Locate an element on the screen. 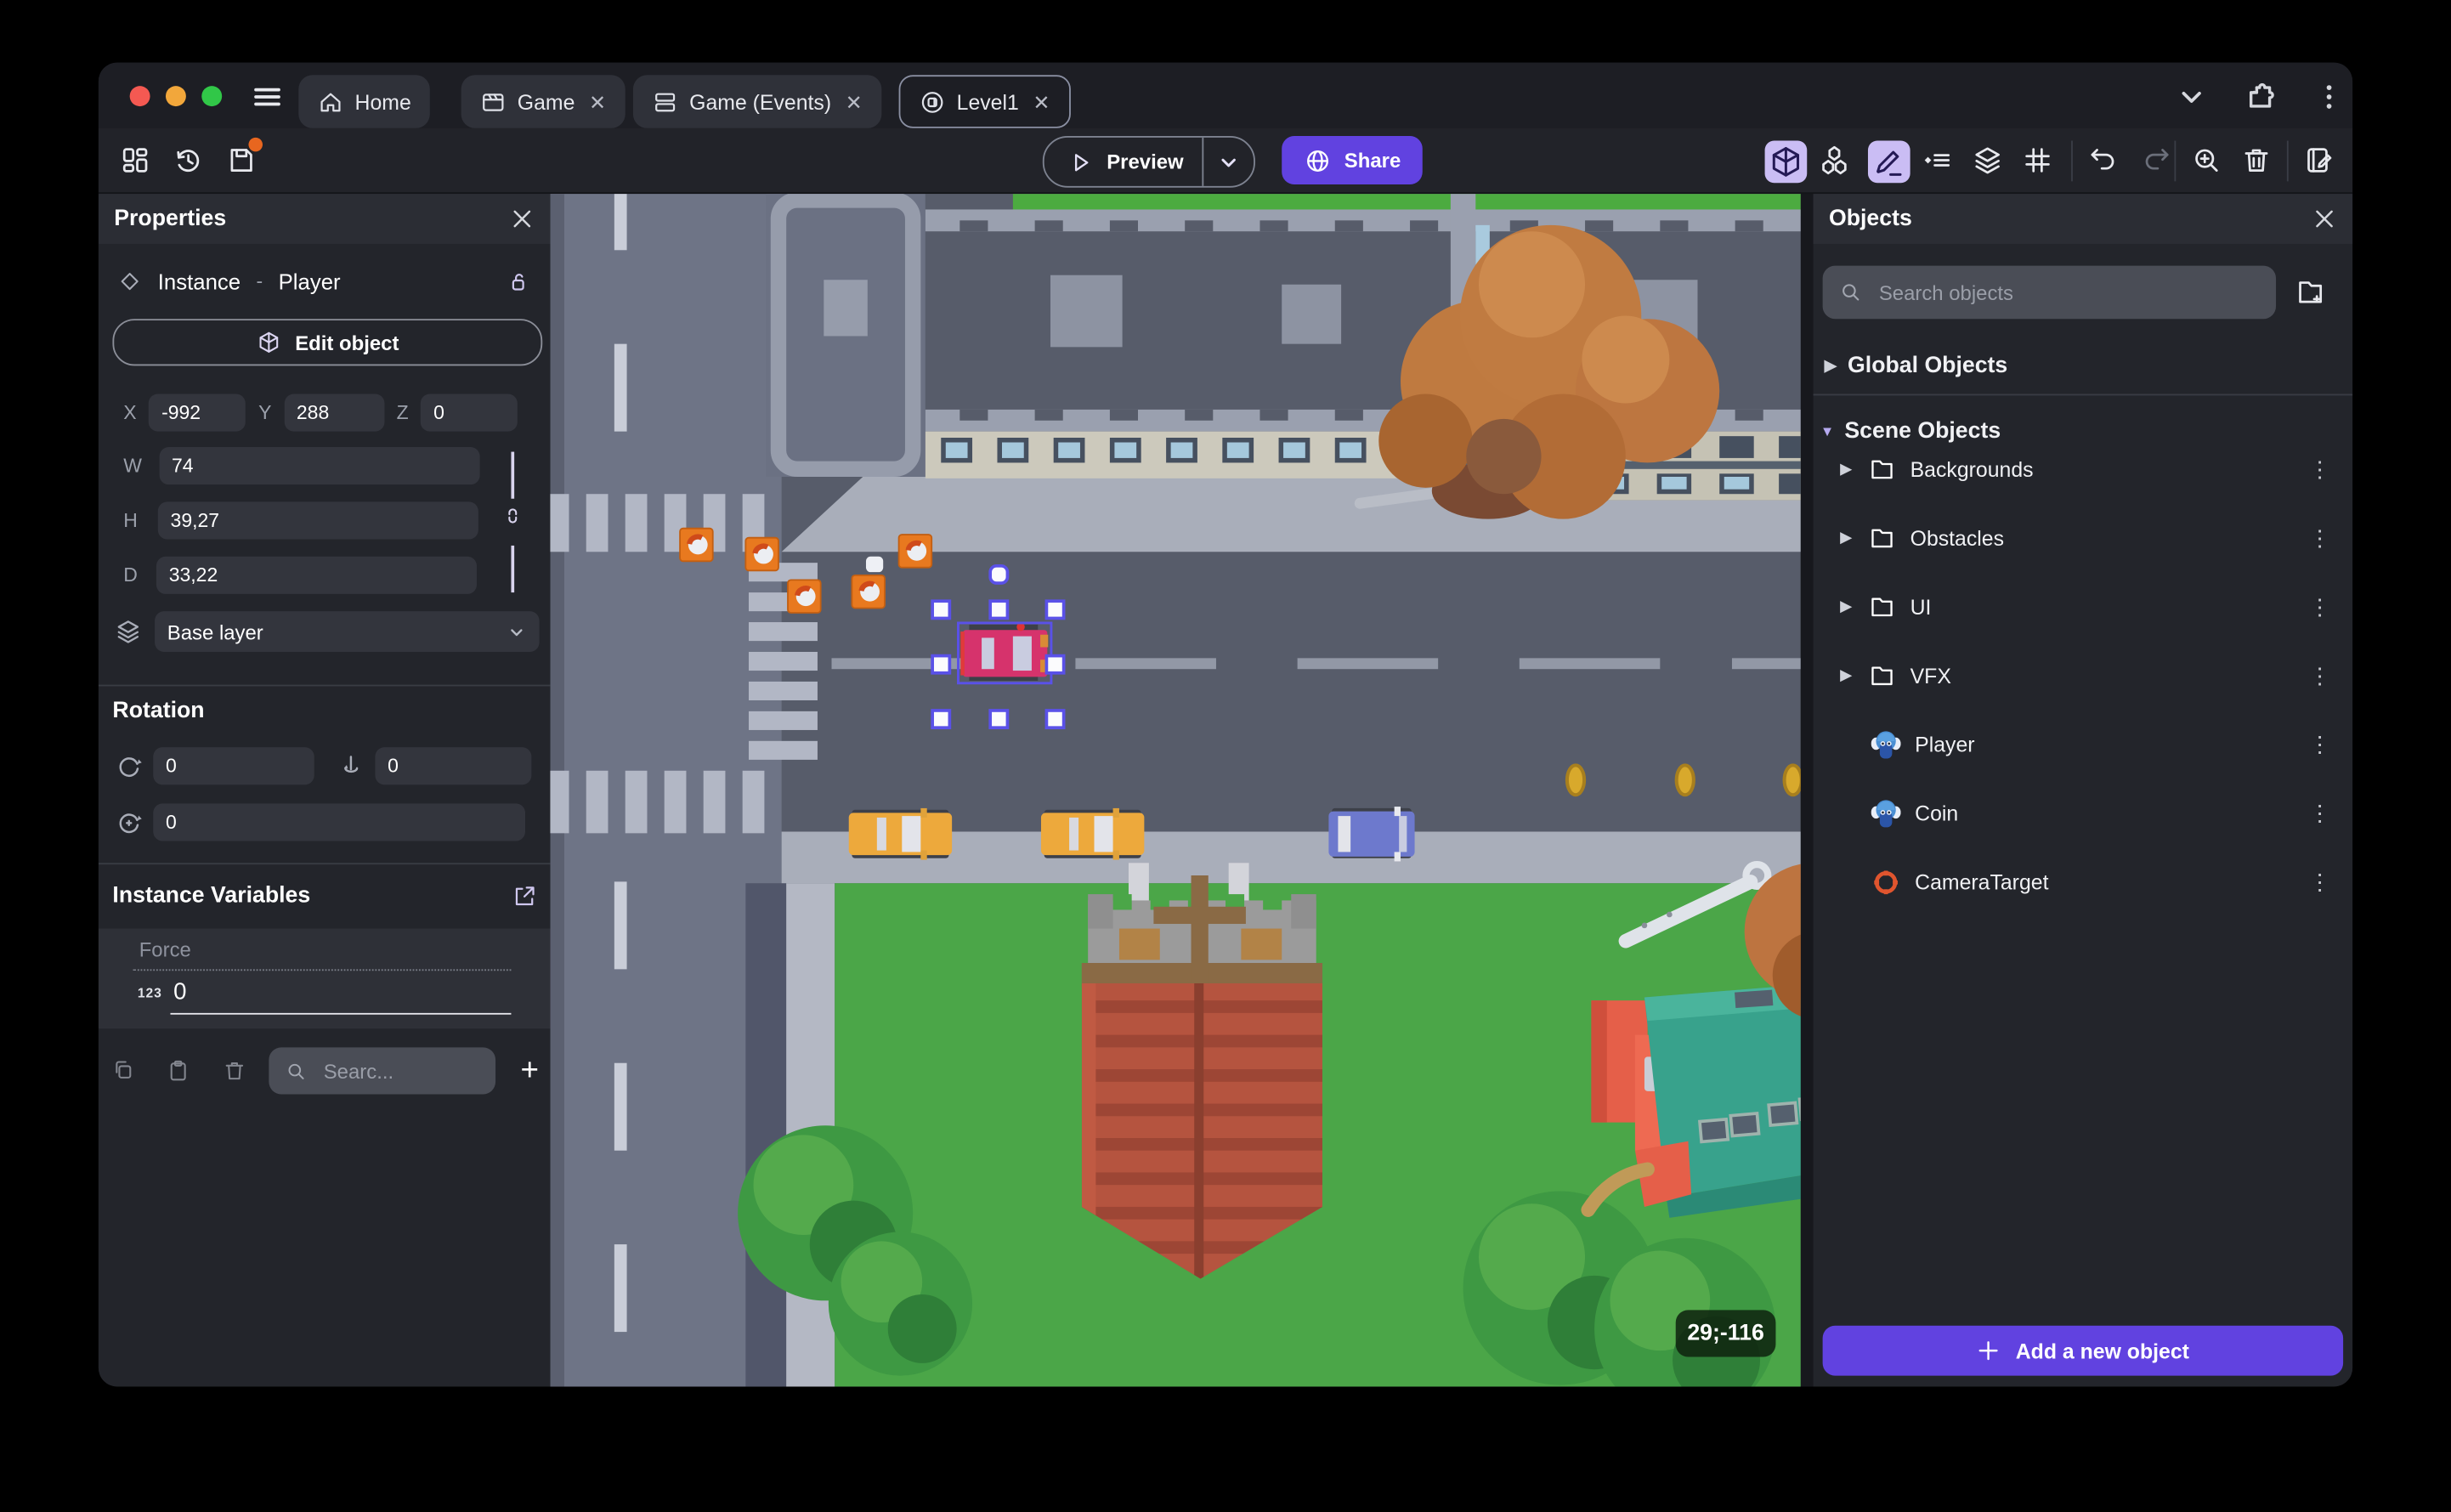 This screenshot has height=1512, width=2451. grid-icon is located at coordinates (2037, 160).